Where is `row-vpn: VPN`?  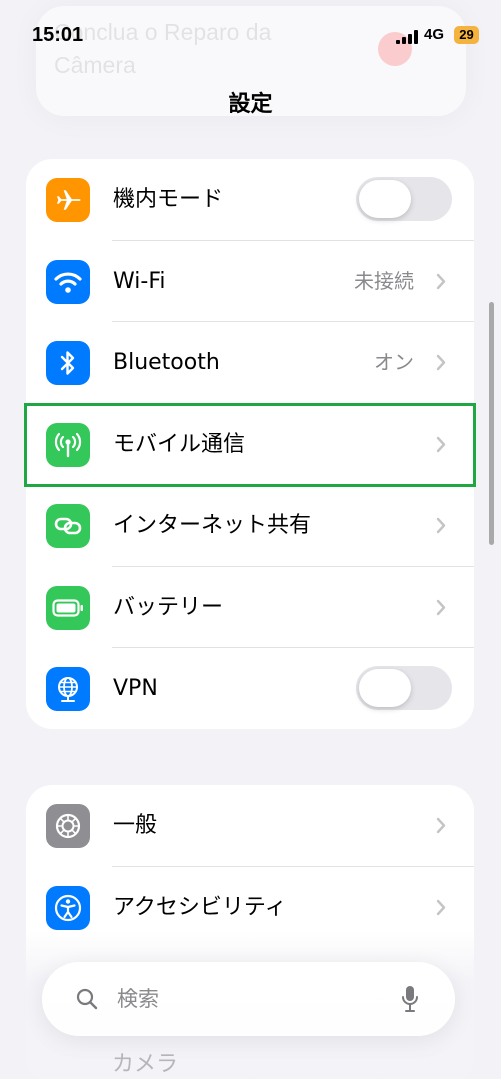 row-vpn: VPN is located at coordinates (250, 688).